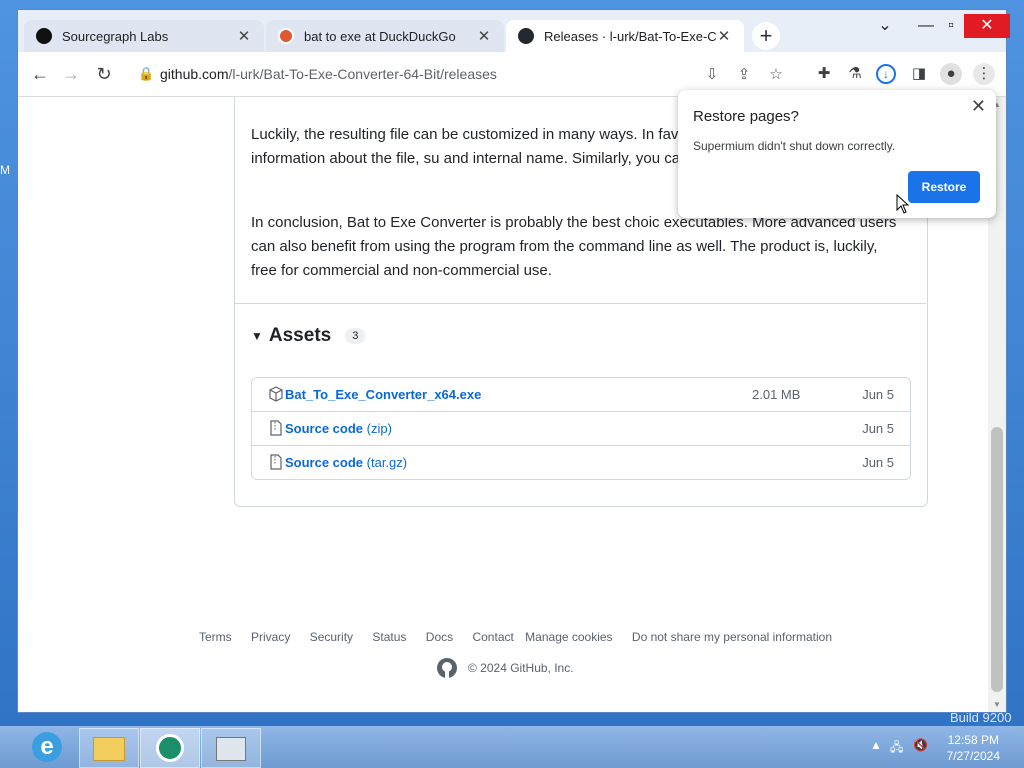 This screenshot has width=1024, height=768. Describe the element at coordinates (712, 74) in the screenshot. I see `install-app-icon: ⇩` at that location.